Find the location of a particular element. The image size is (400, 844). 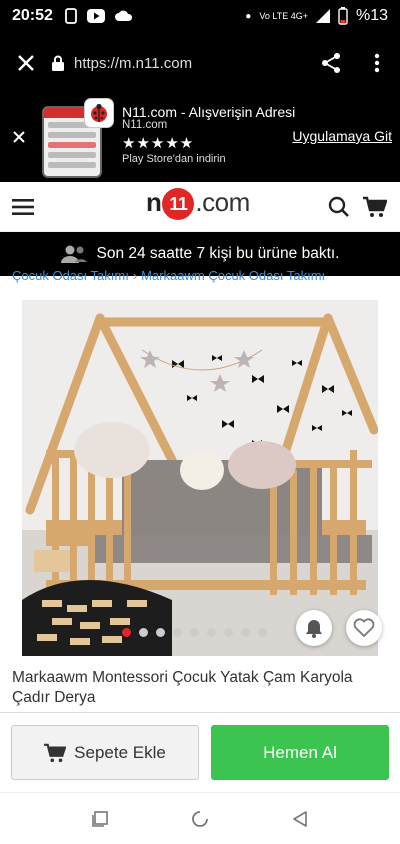

banner-store-text: Play Store'dan indirin is located at coordinates (174, 159).